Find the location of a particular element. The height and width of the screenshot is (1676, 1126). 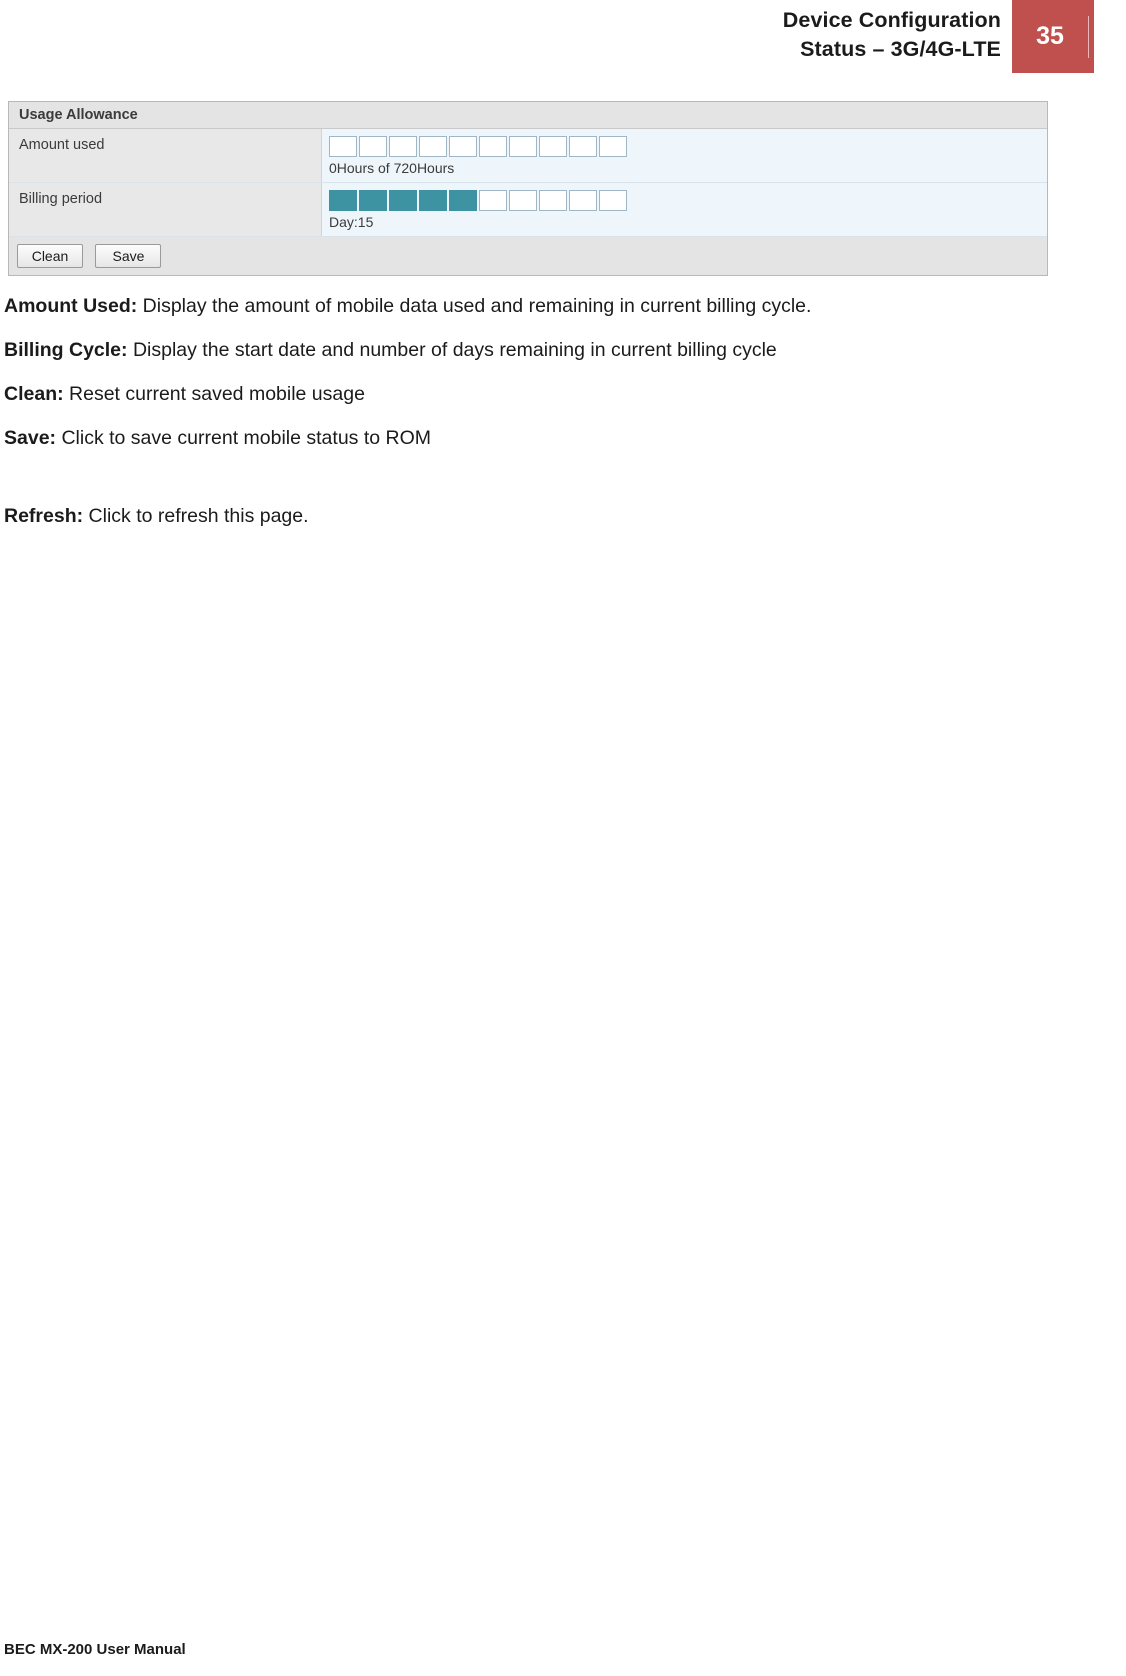

page-title-line2: Status – 3G/4G-LTE is located at coordinates (900, 49).